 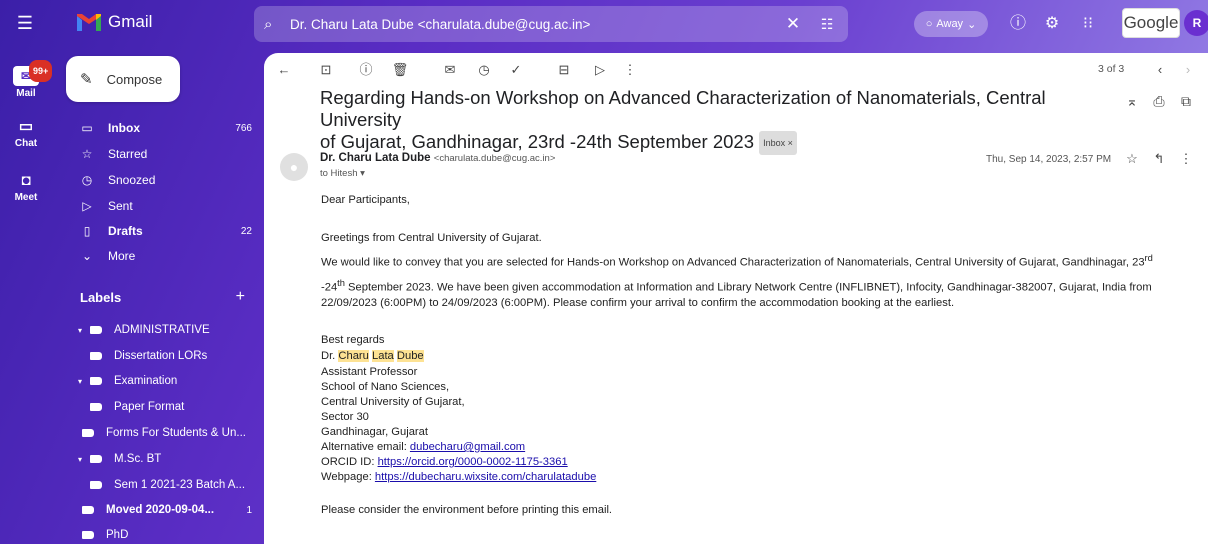 What do you see at coordinates (778, 143) in the screenshot?
I see `inbox-label-chip: Inbox ×` at bounding box center [778, 143].